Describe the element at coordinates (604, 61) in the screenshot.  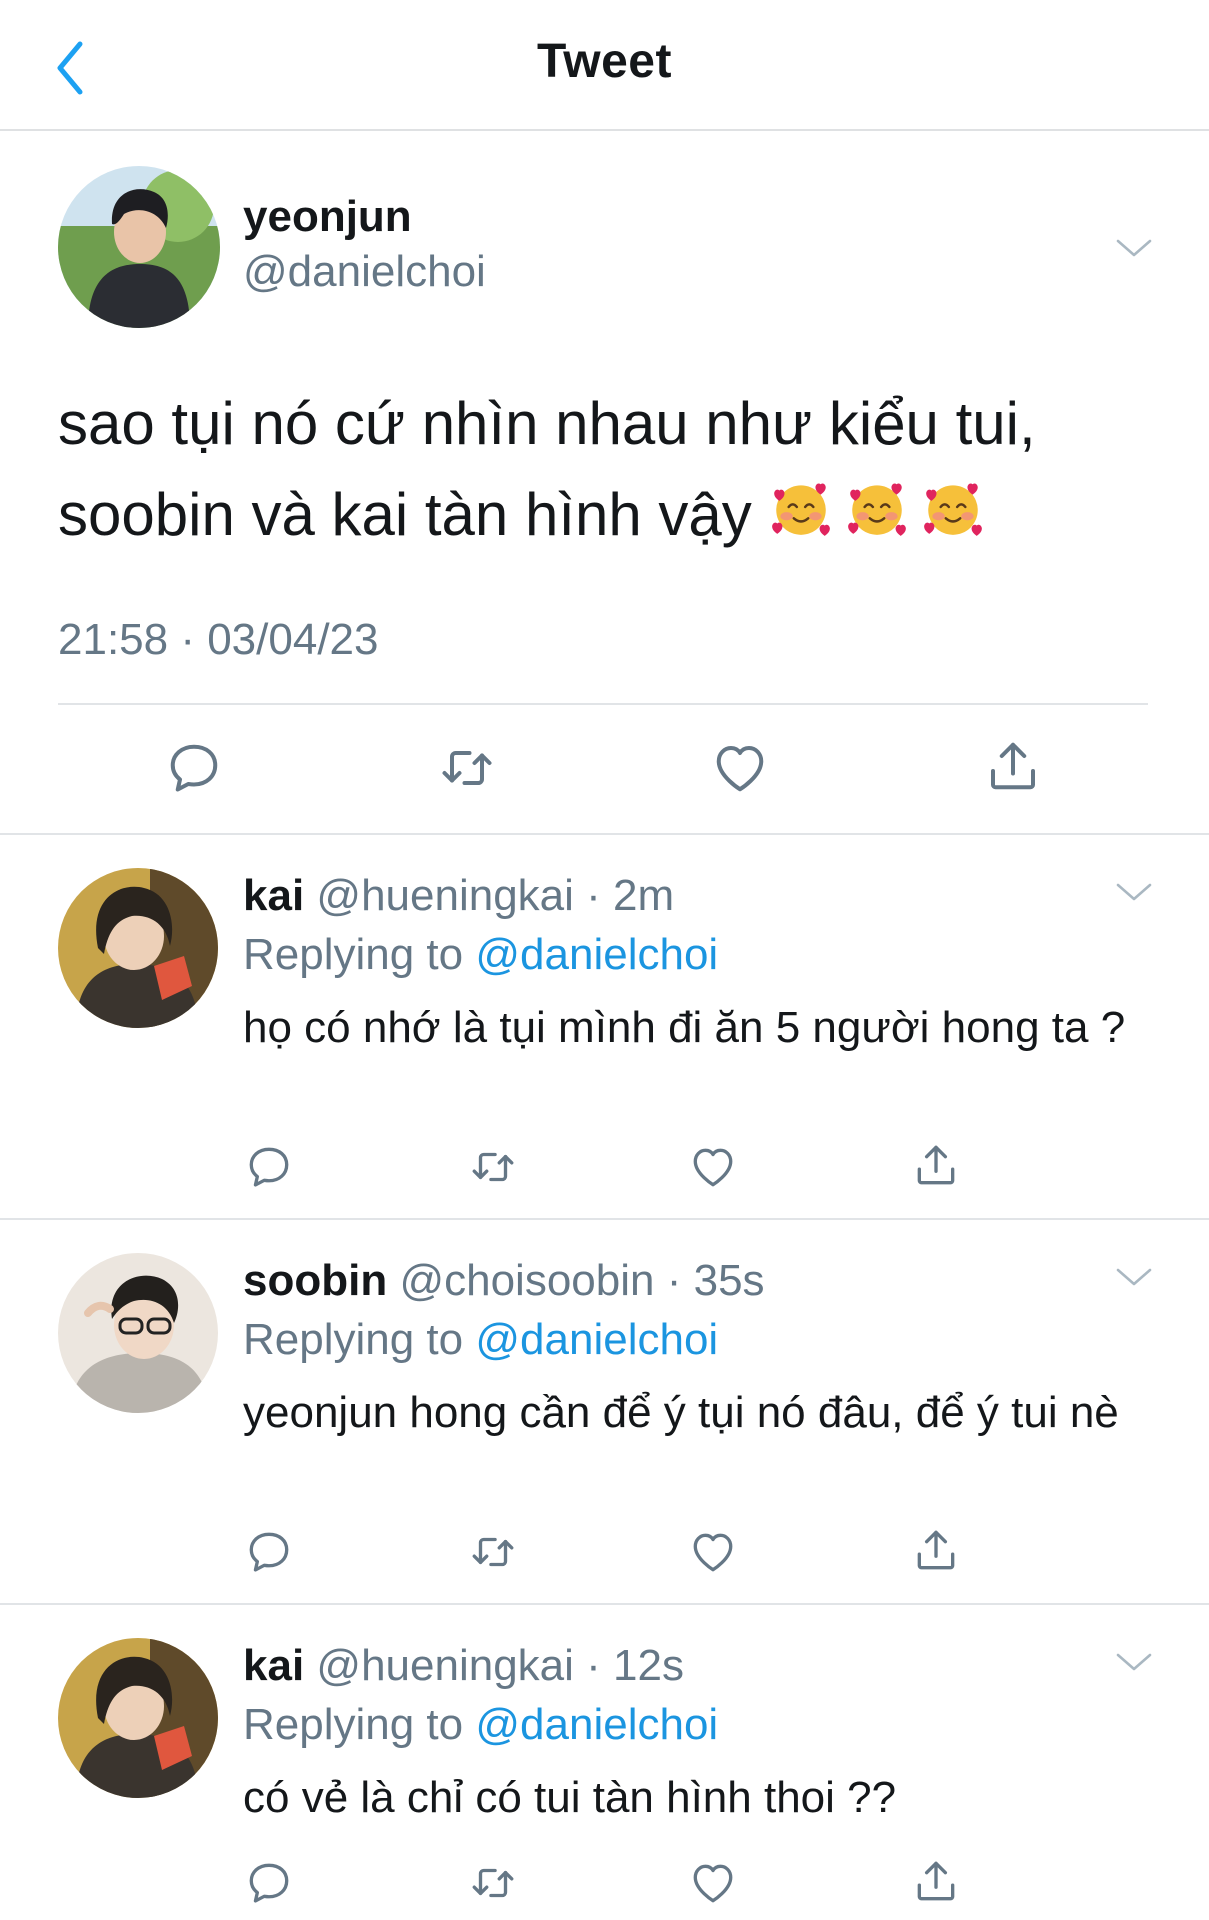
I see `page-title: Tweet` at that location.